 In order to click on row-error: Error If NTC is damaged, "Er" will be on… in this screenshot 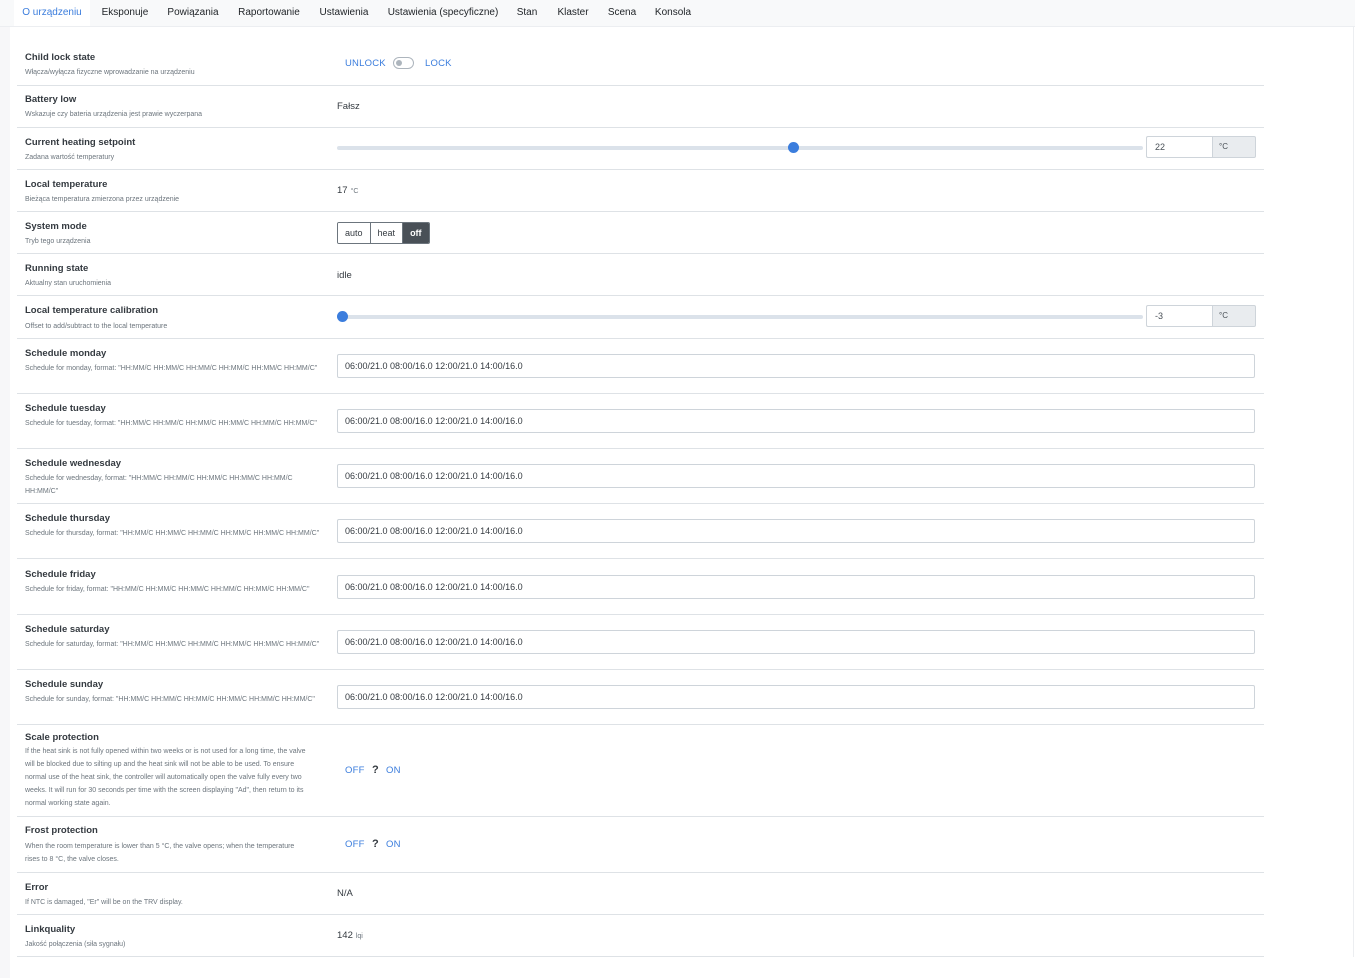, I will do `click(640, 894)`.